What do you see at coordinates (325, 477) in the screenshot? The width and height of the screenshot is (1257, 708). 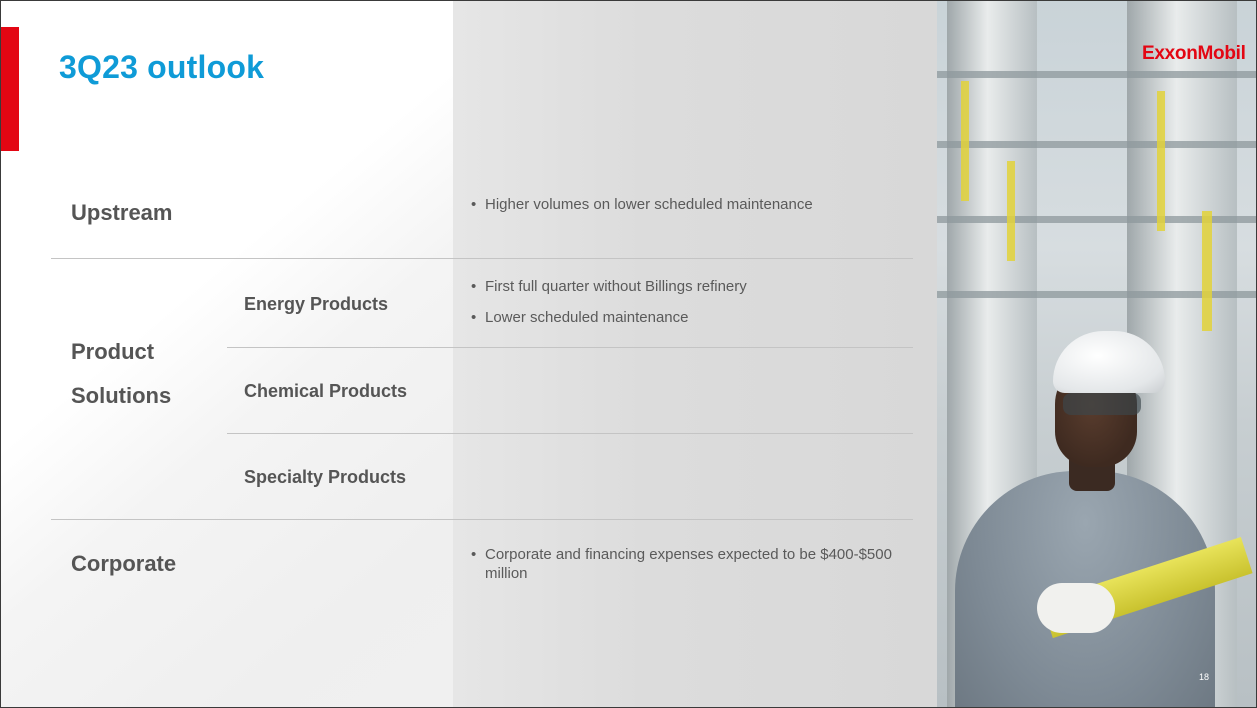 I see `subsegment-specialty-label: Specialty Products` at bounding box center [325, 477].